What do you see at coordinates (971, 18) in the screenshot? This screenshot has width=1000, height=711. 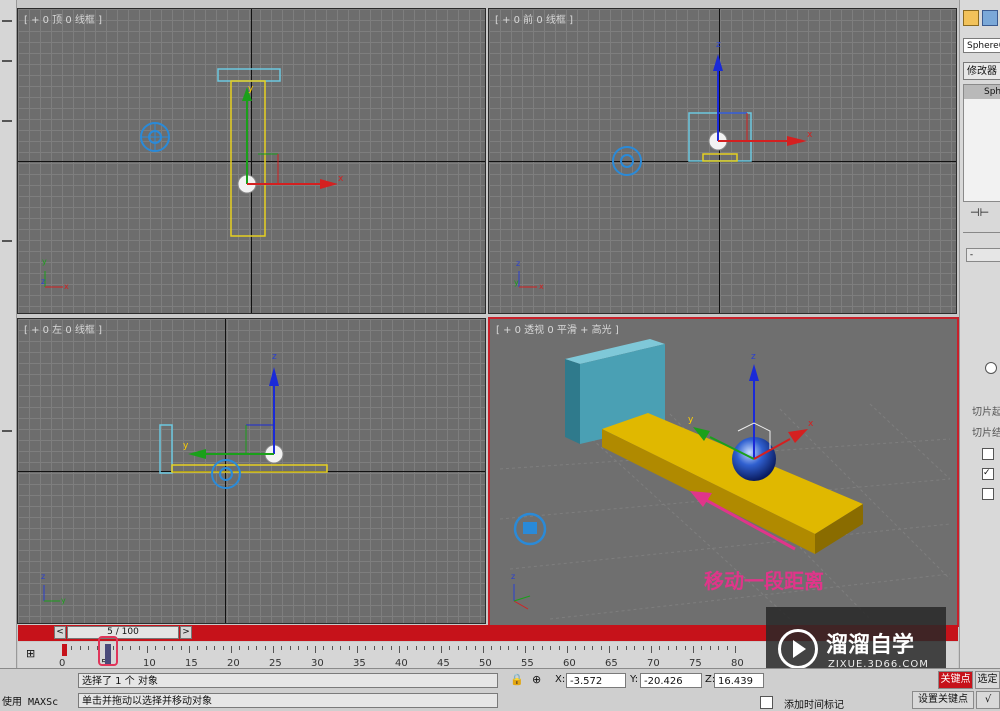 I see `create-tab-icon` at bounding box center [971, 18].